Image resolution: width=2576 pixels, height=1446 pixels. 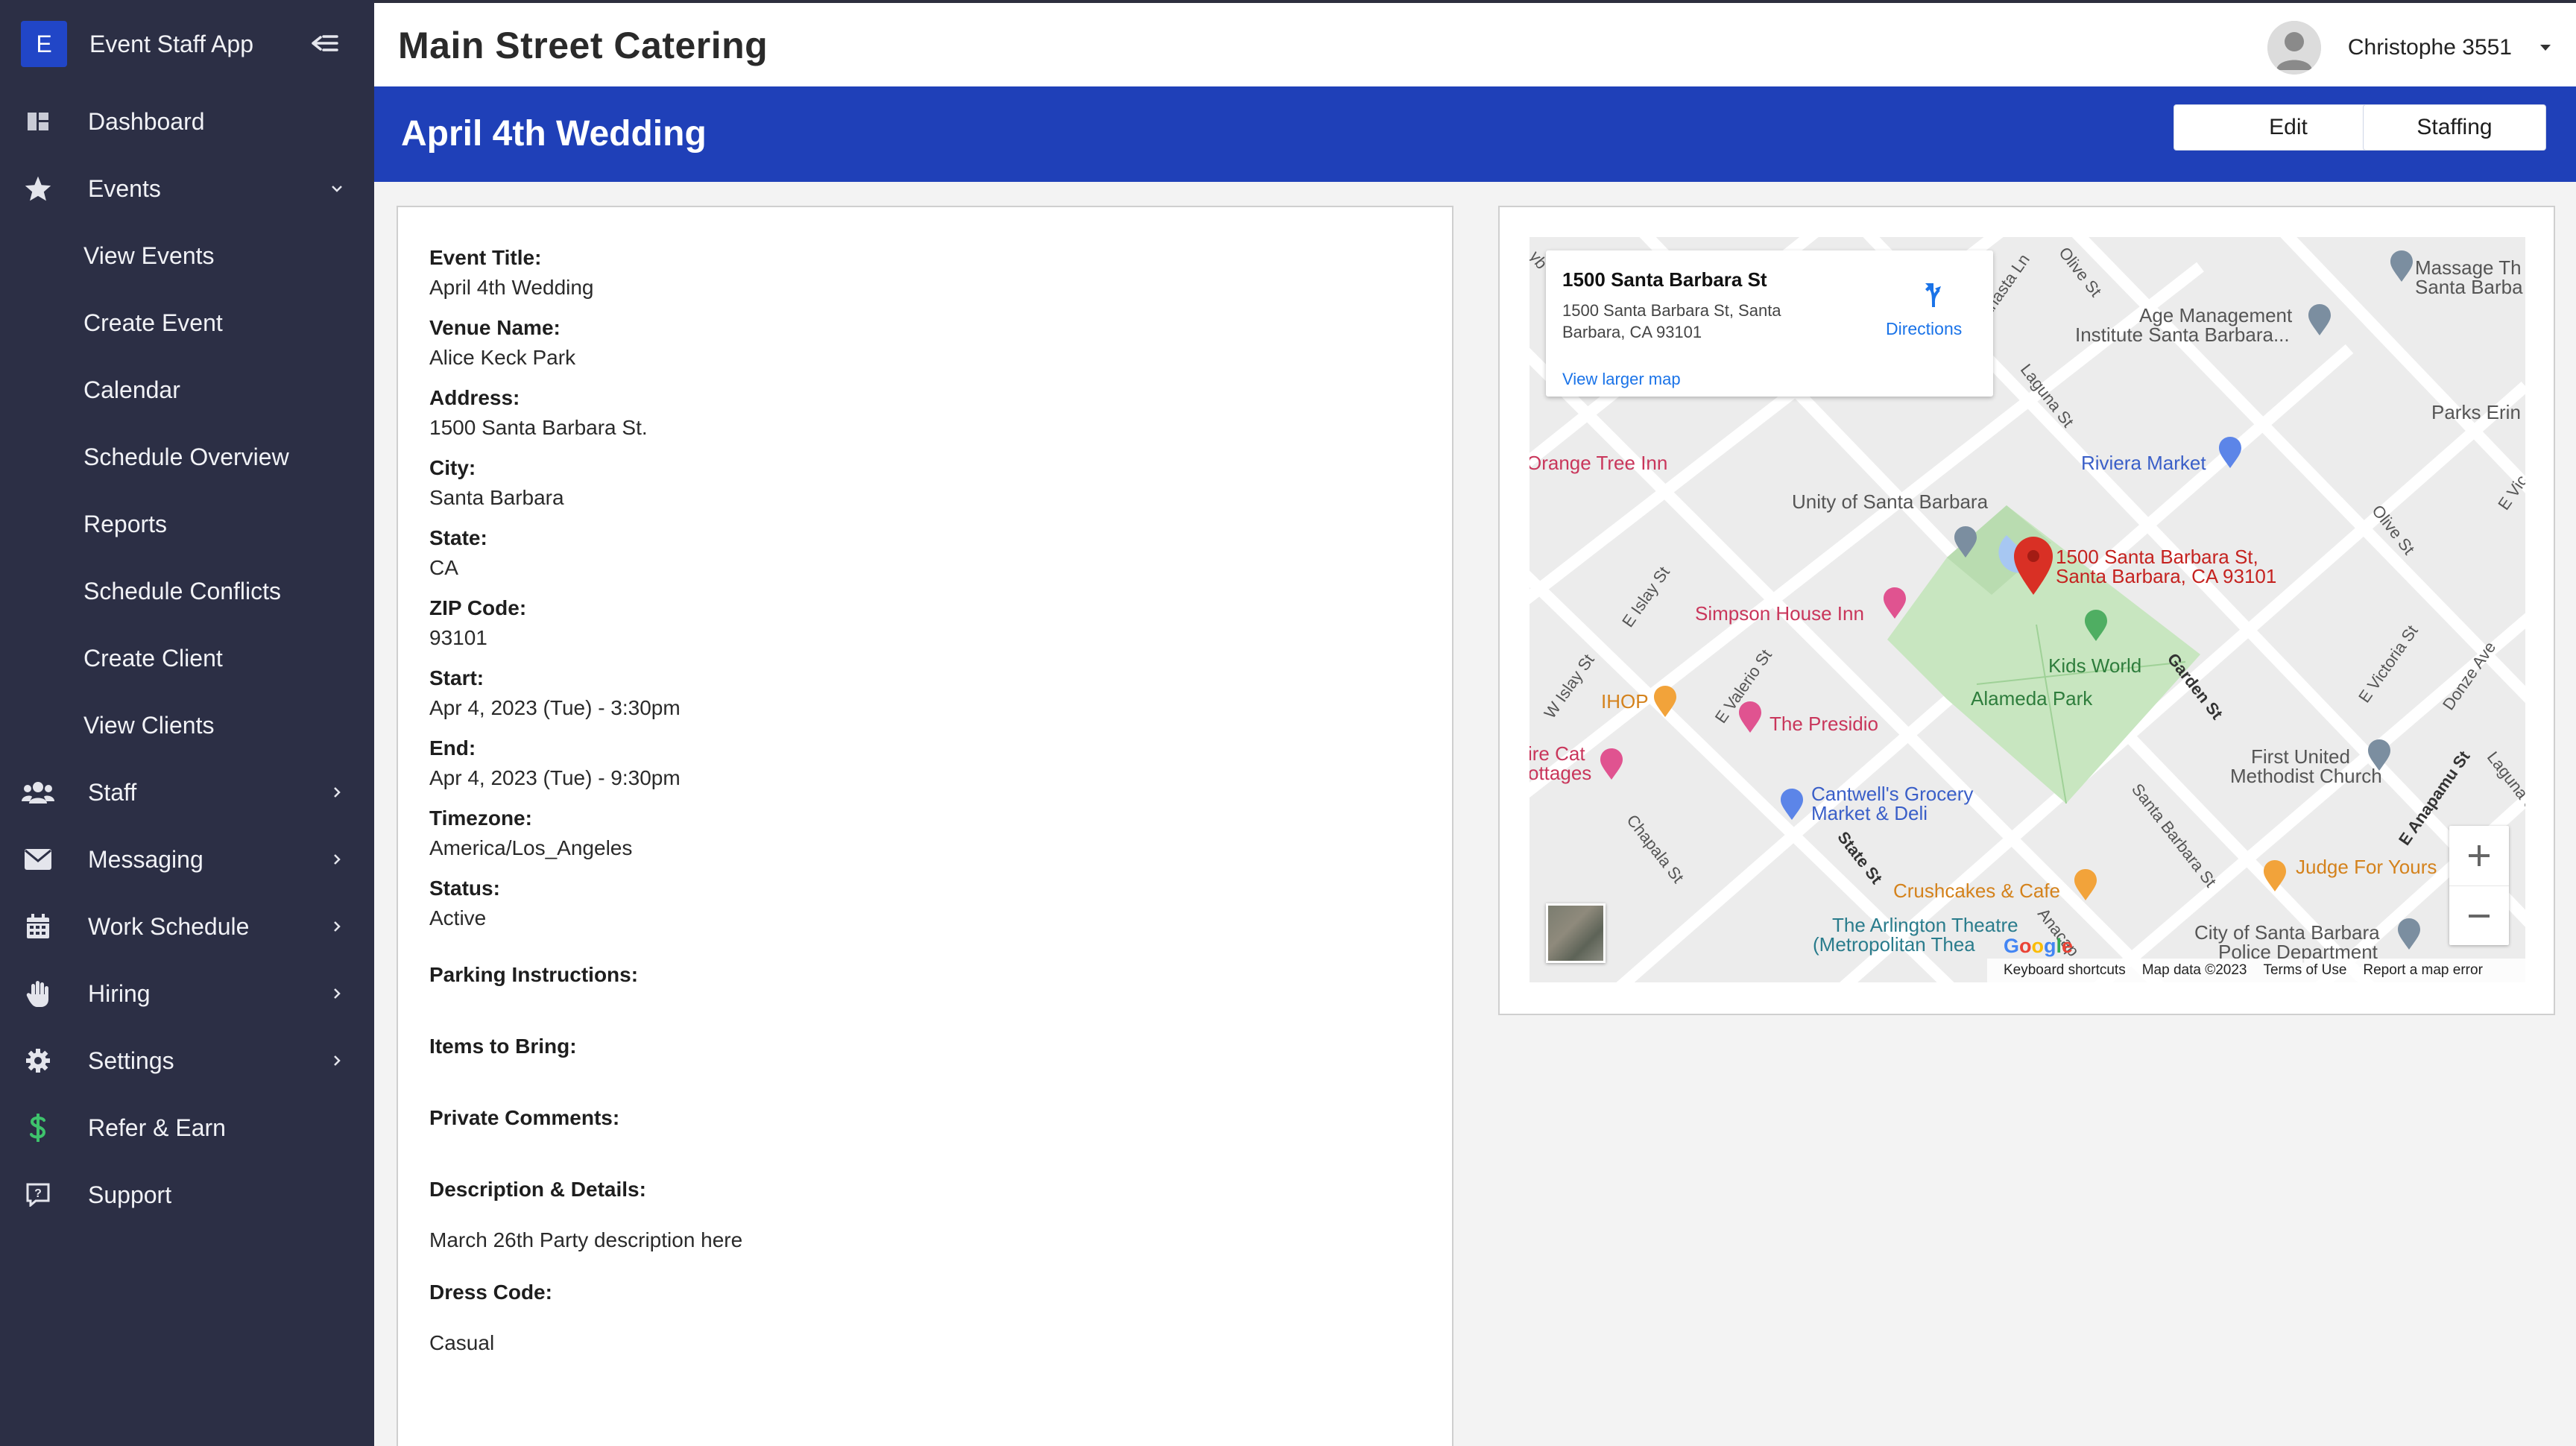 What do you see at coordinates (914, 343) in the screenshot?
I see `field-venue-name: Venue Name: Alice Keck Park` at bounding box center [914, 343].